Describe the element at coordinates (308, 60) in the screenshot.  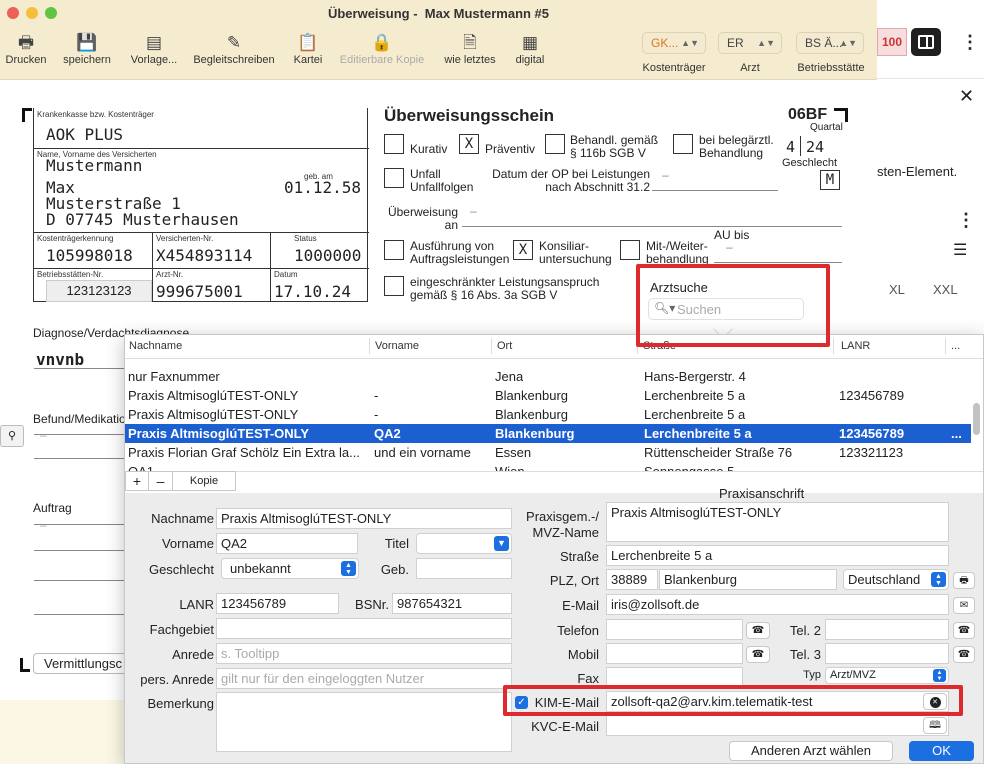
I see `record-label: Kartei` at that location.